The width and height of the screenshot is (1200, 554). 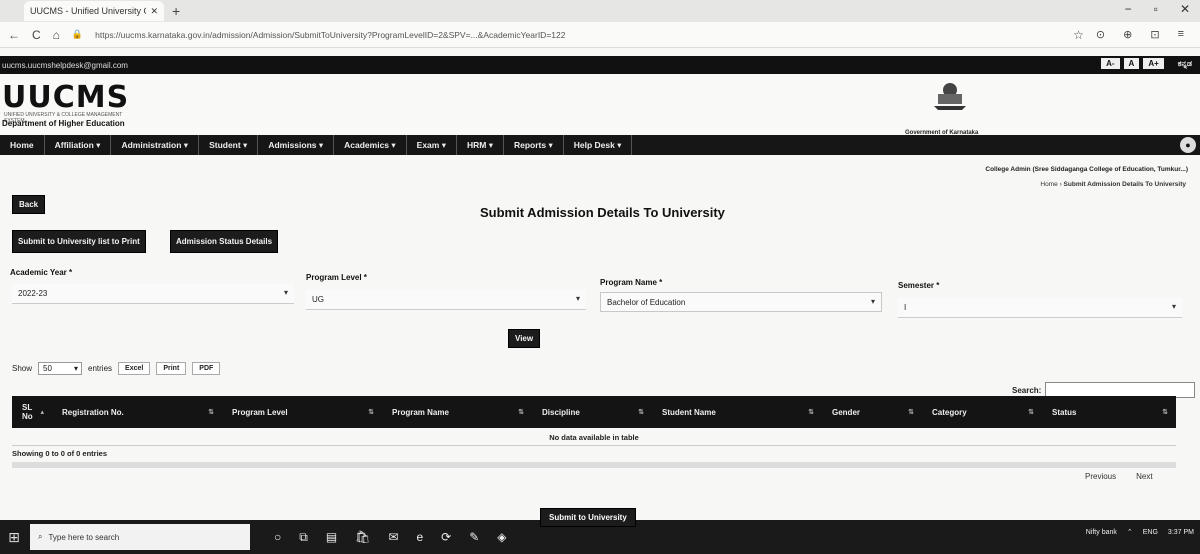 I want to click on search-icon: ⌕, so click(x=40, y=536).